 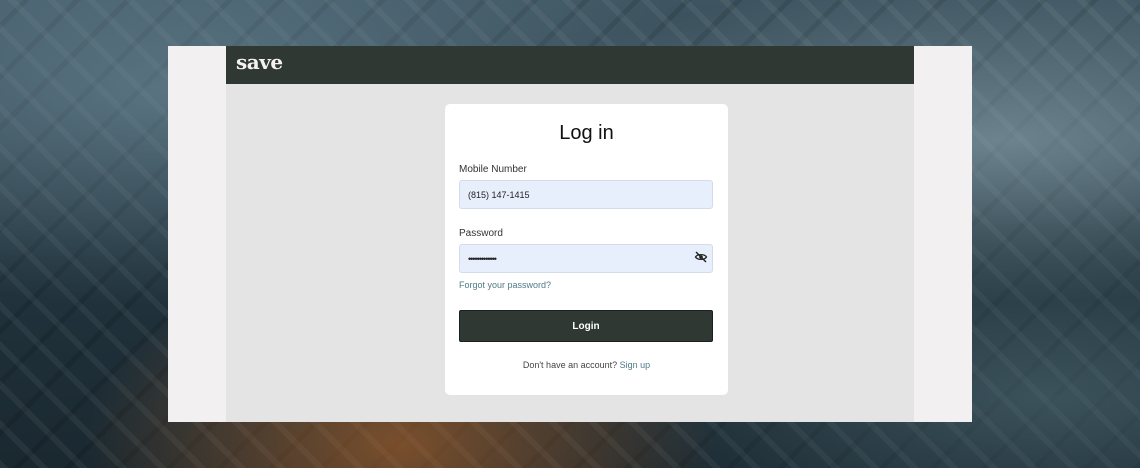 I want to click on signup-link: Sign up, so click(x=635, y=365).